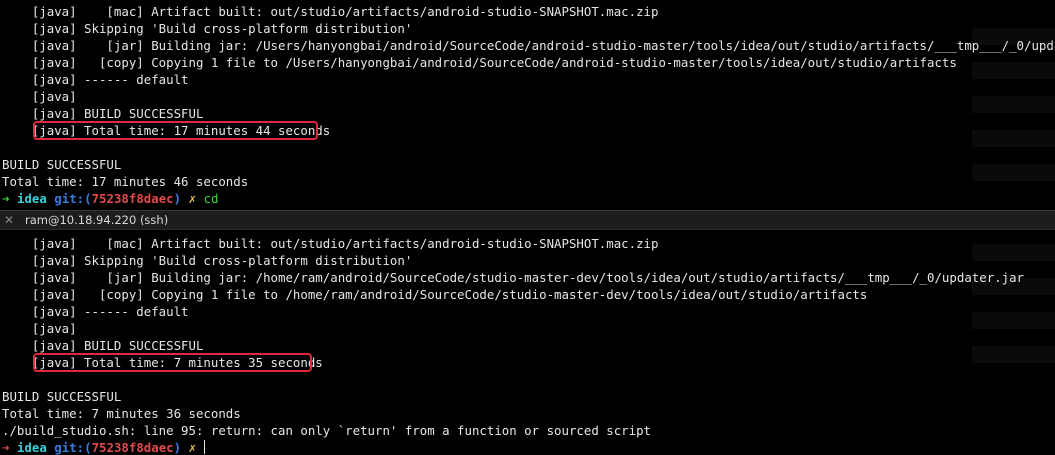 This screenshot has height=455, width=1055. I want to click on shell-prompt: ➜ idea git:(75238f8daec) ✗ cd, so click(110, 198).